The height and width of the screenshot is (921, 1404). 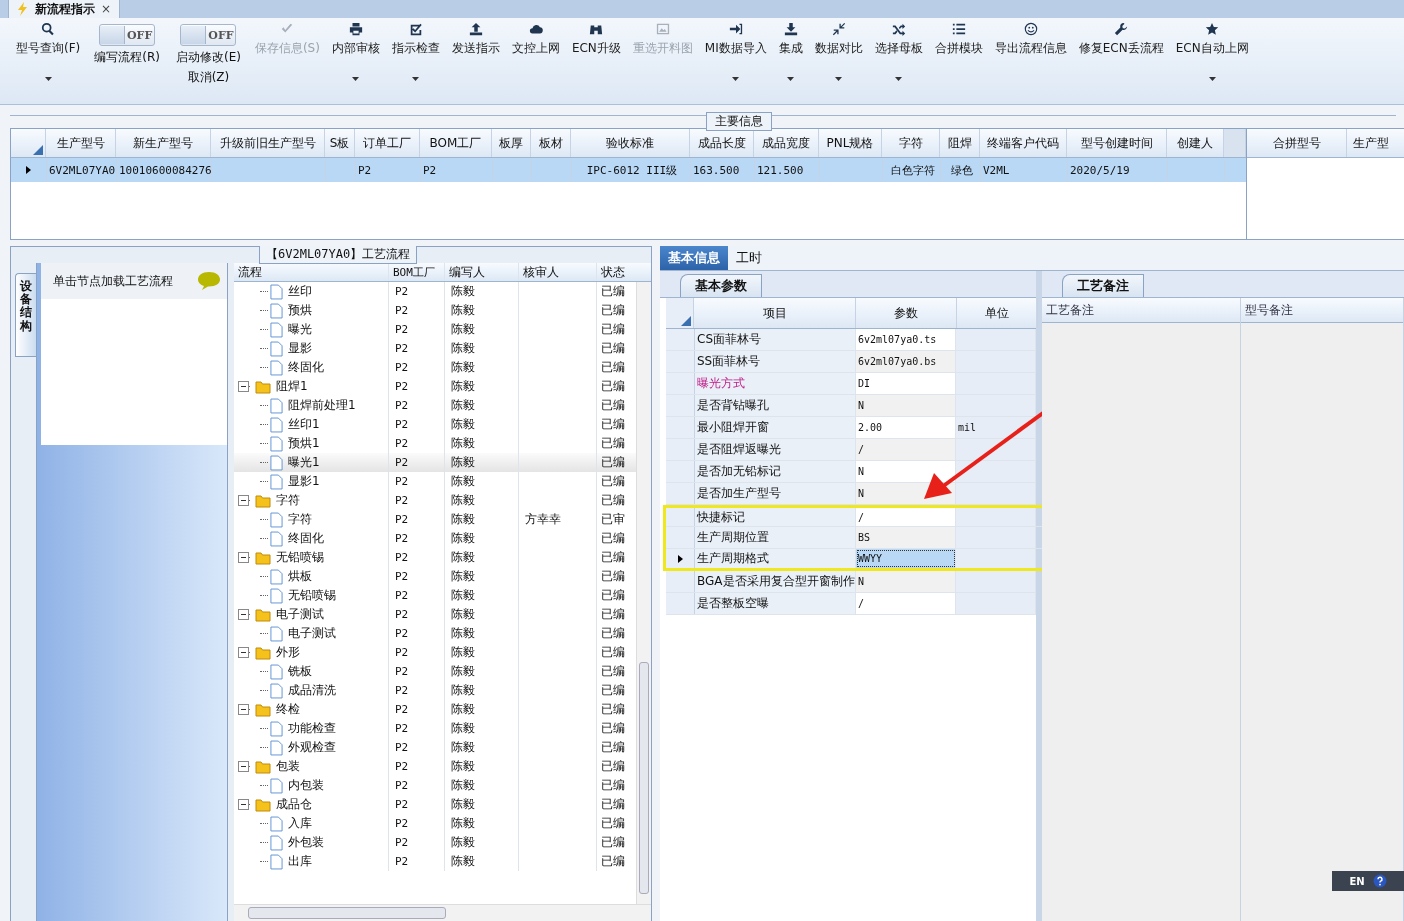 I want to click on column-header: 成品宽度, so click(x=786, y=143).